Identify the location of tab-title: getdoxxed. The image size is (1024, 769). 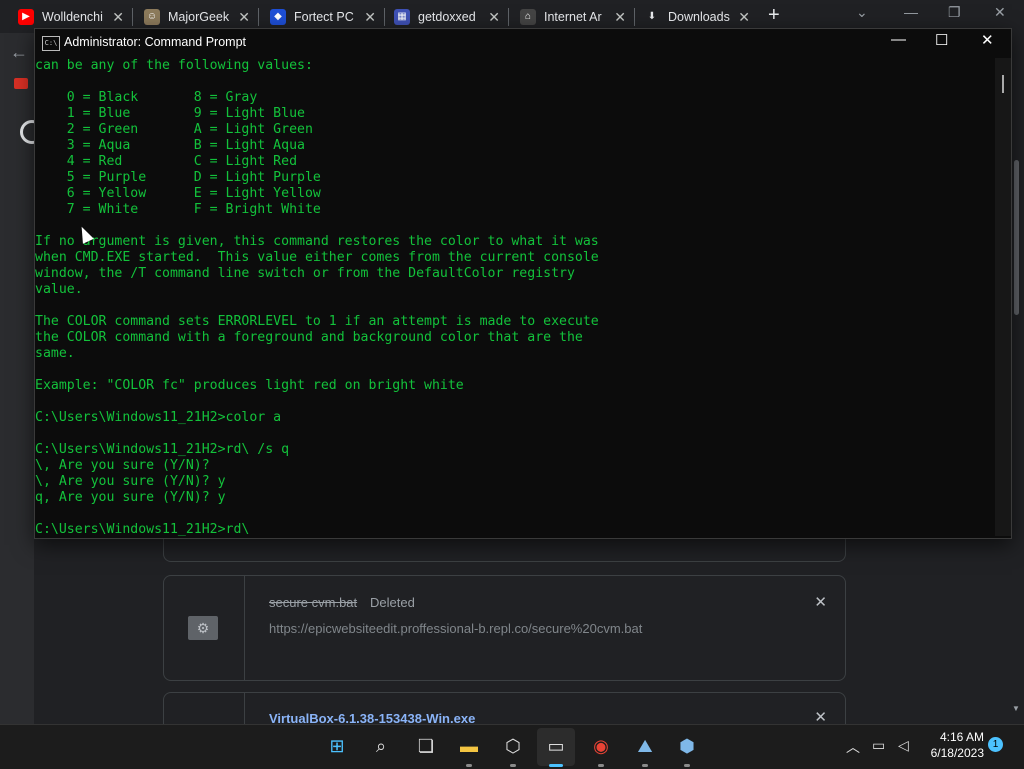
(447, 16).